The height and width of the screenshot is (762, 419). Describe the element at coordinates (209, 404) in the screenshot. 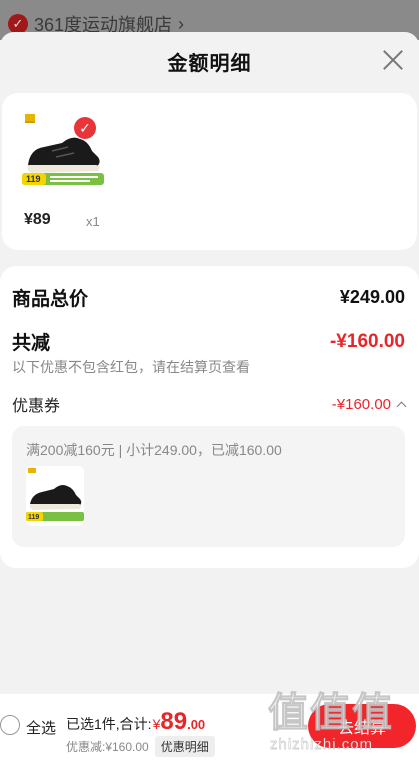

I see `coupon-row: 优惠券 -¥160.00` at that location.